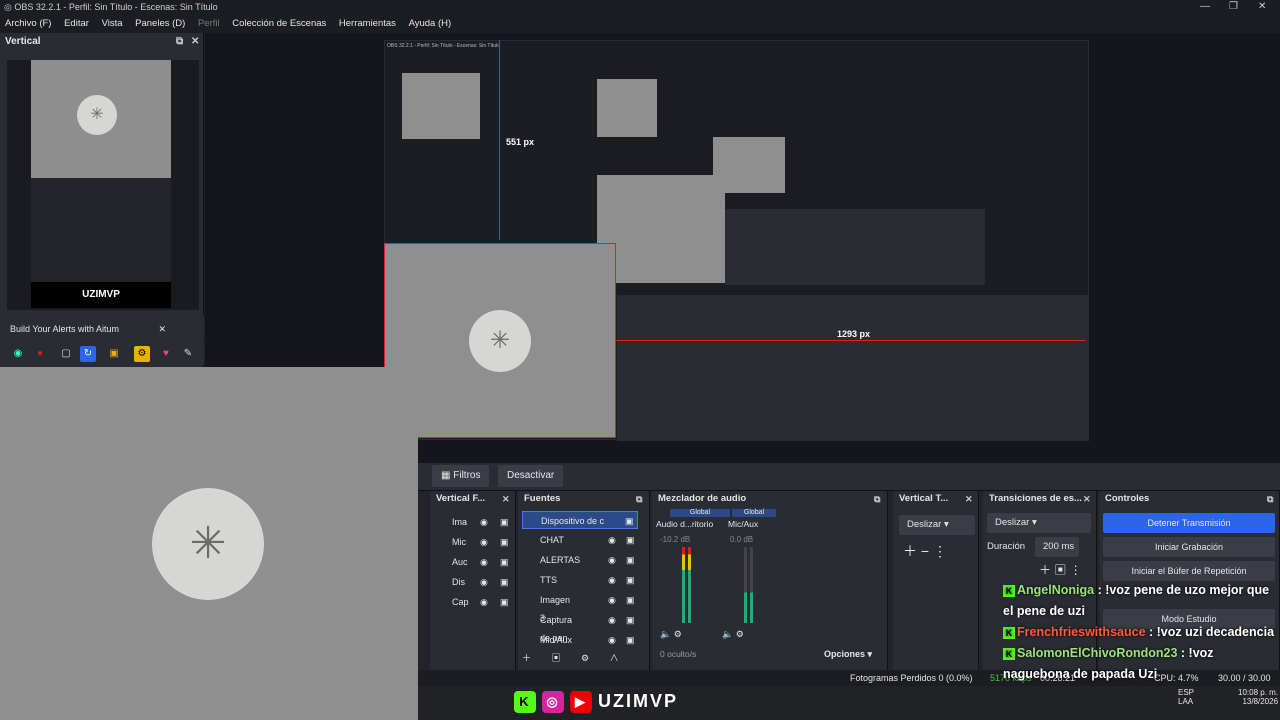  What do you see at coordinates (472, 499) in the screenshot?
I see `dock-header: Vertical F... ✕` at bounding box center [472, 499].